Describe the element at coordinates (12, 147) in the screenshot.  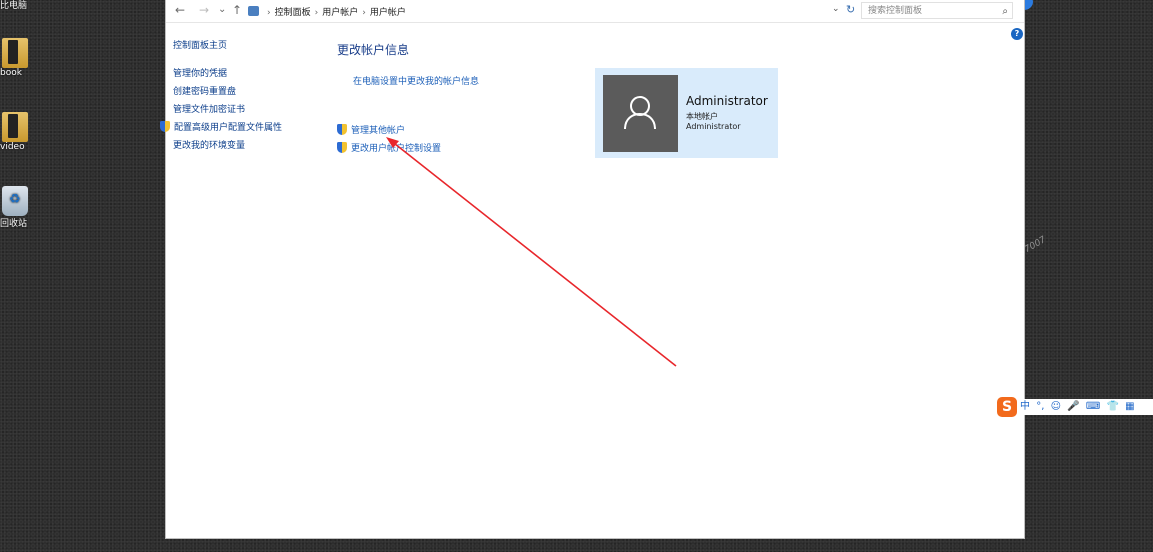
I see `desktop-icon-label: video` at that location.